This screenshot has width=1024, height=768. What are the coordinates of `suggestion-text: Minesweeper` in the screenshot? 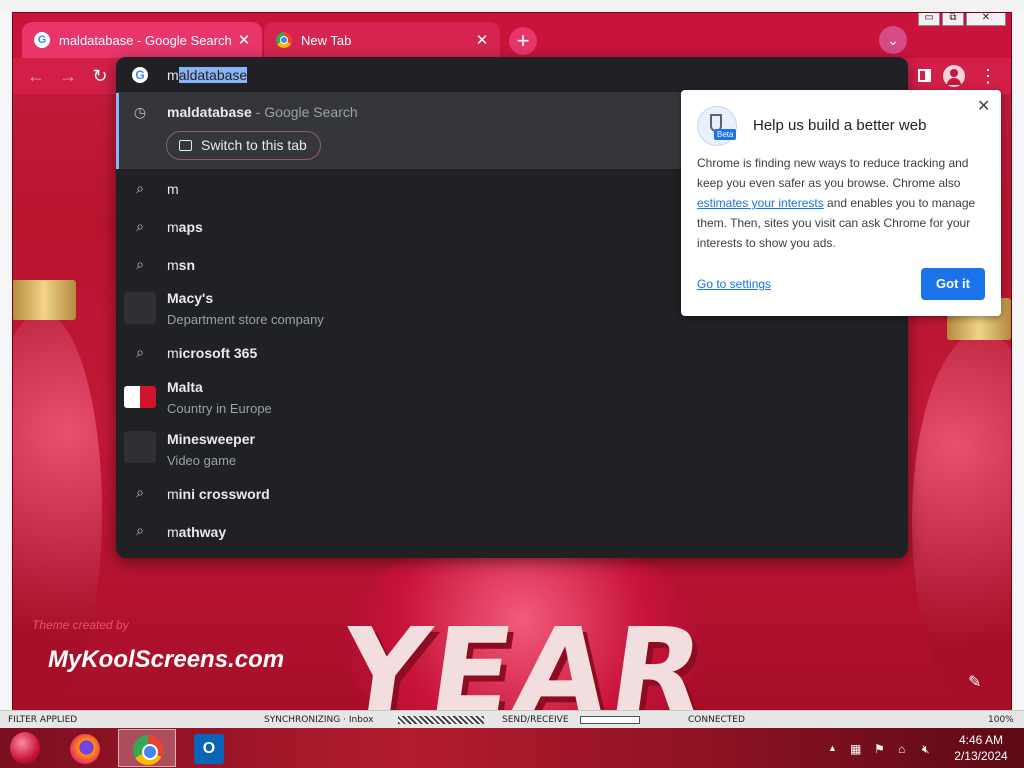 It's located at (211, 439).